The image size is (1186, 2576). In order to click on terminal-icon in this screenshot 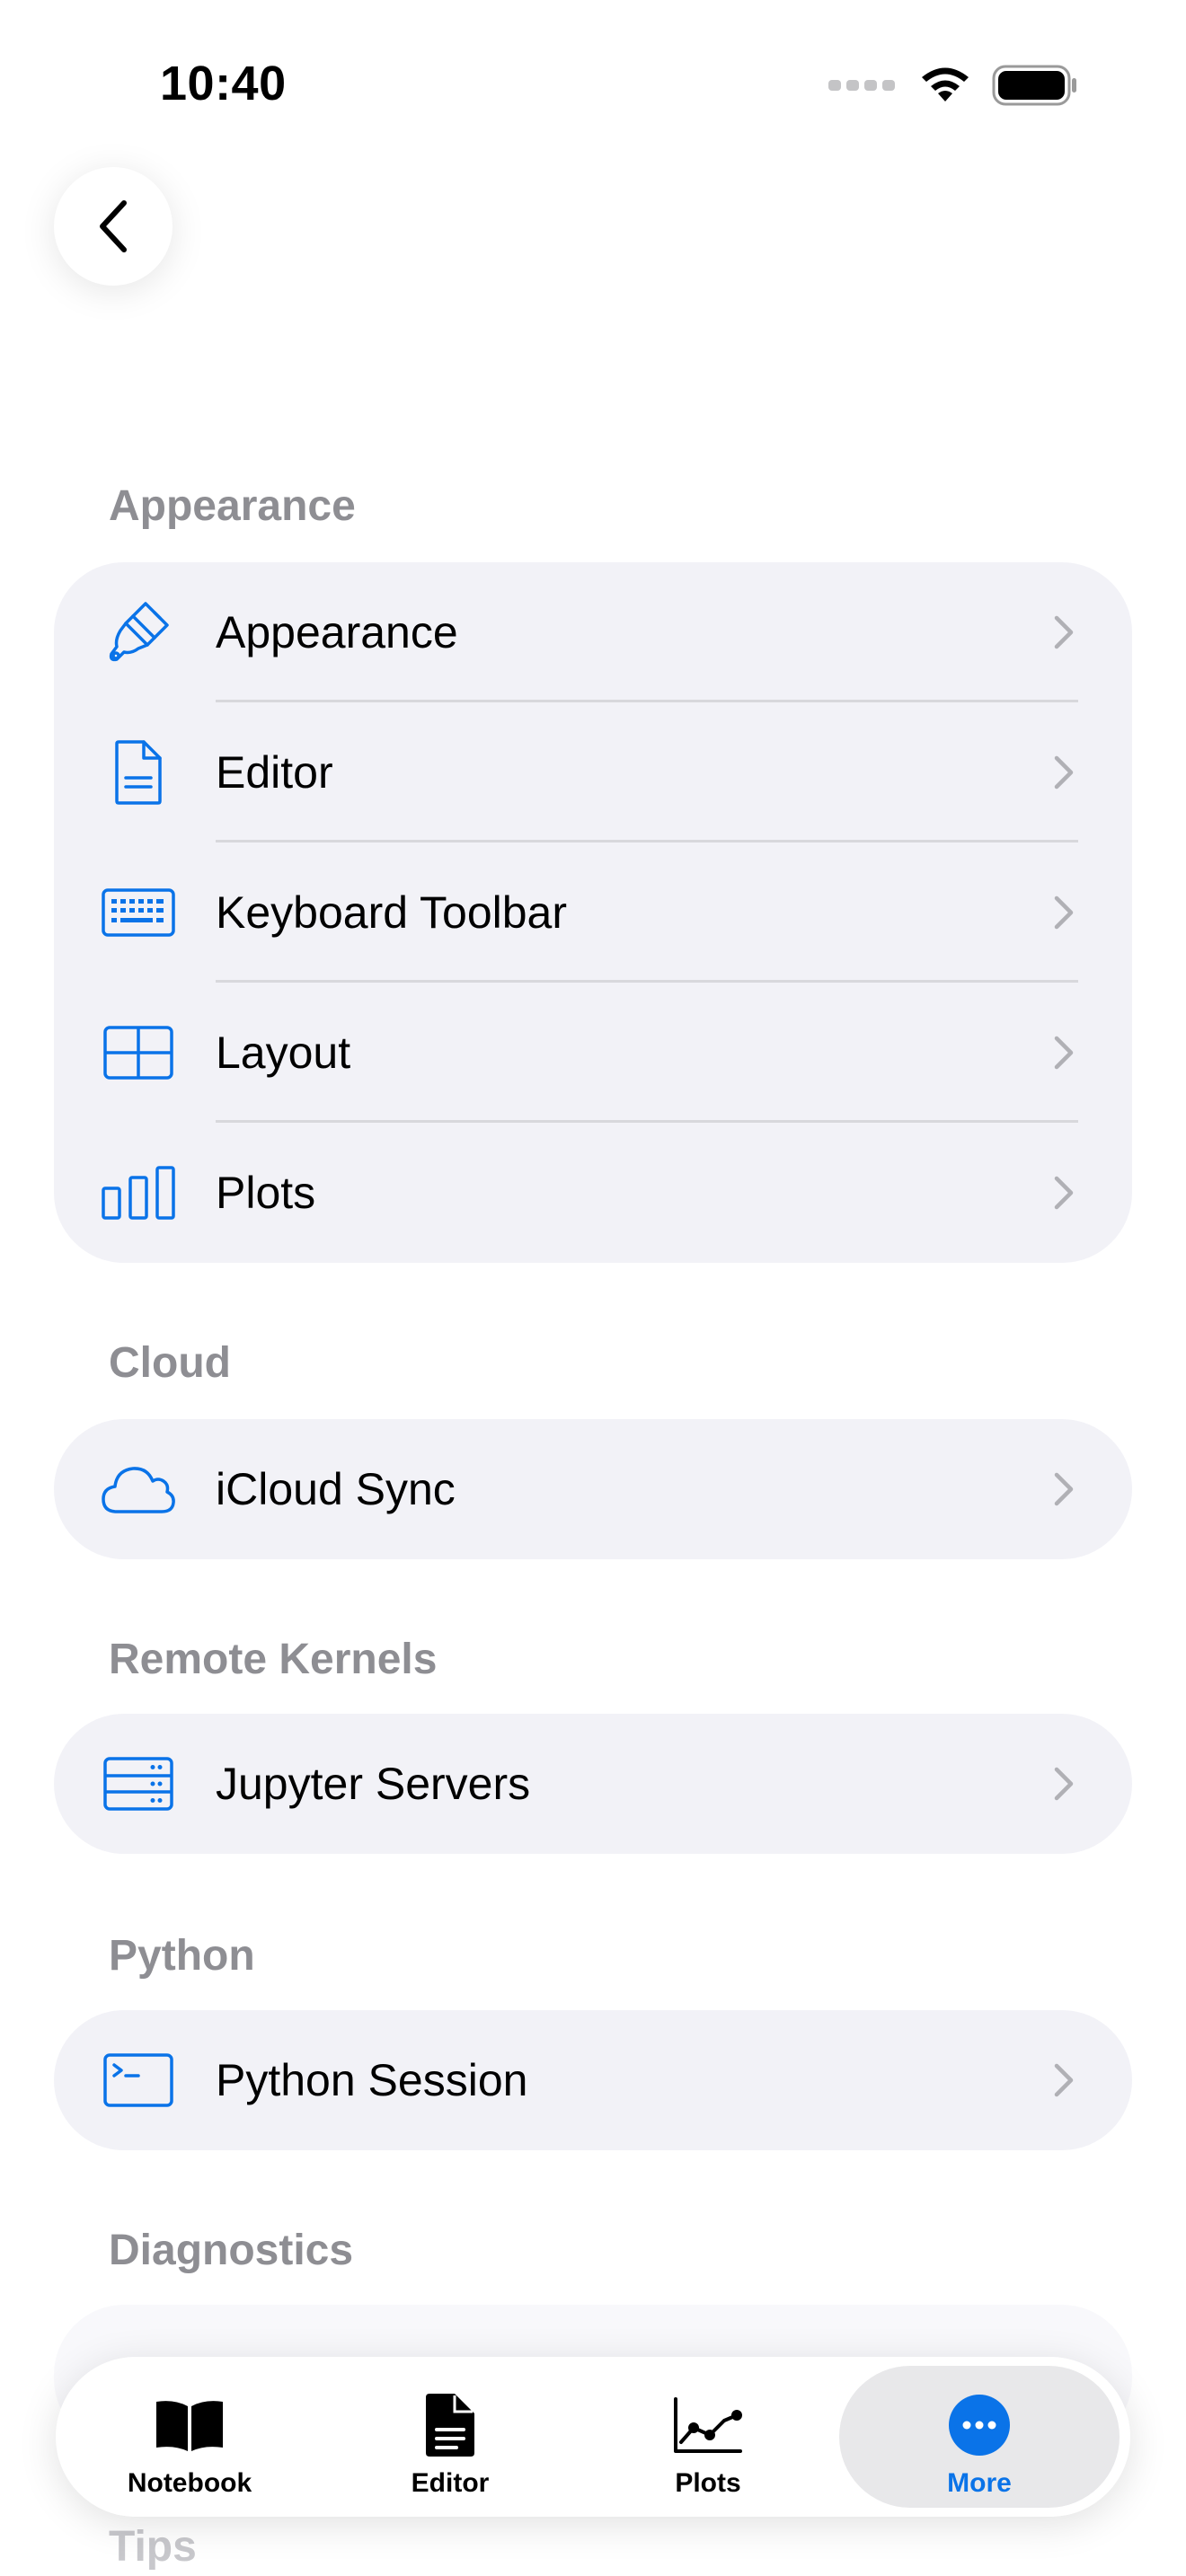, I will do `click(138, 2080)`.